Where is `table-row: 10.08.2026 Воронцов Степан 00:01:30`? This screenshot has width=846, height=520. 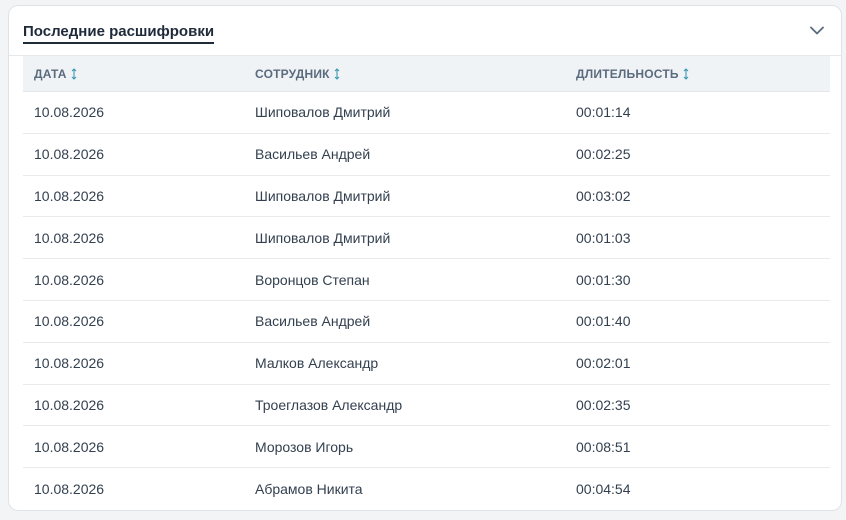
table-row: 10.08.2026 Воронцов Степан 00:01:30 is located at coordinates (426, 280).